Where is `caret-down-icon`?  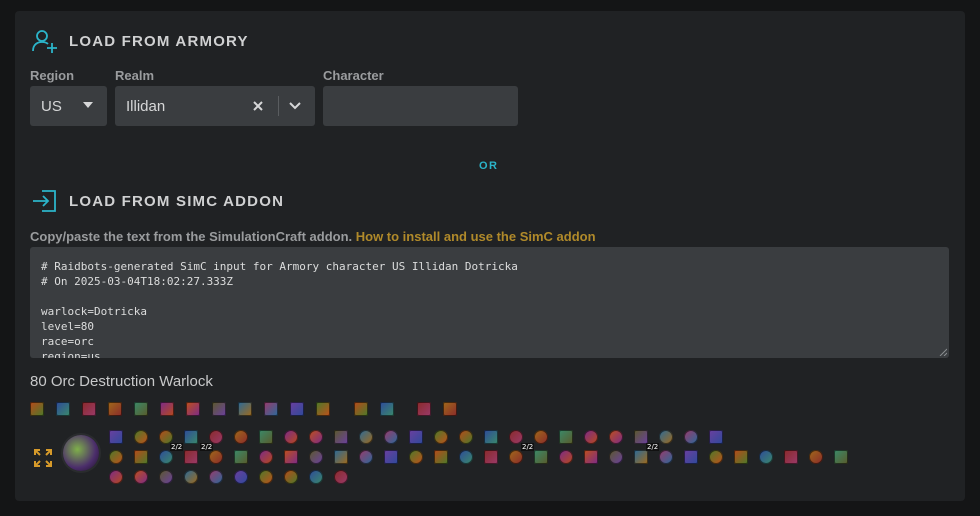
caret-down-icon is located at coordinates (88, 105).